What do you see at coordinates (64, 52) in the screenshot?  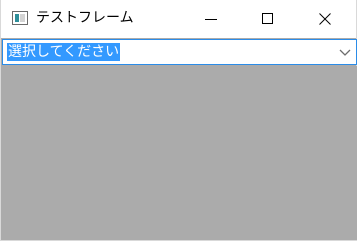 I see `combobox-selected-text: 選択してください` at bounding box center [64, 52].